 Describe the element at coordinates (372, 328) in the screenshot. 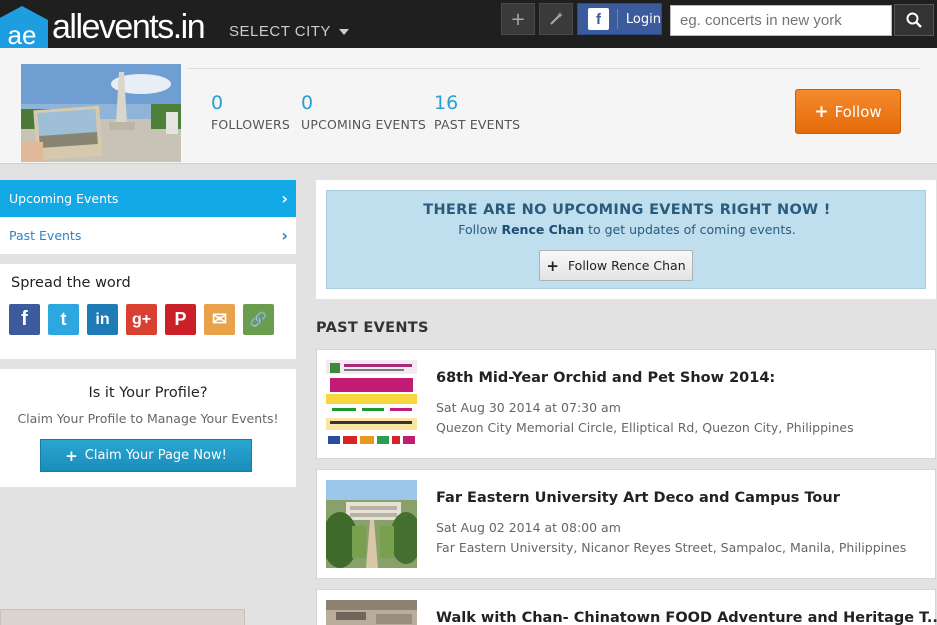

I see `past-events-heading: PAST EVENTS` at that location.